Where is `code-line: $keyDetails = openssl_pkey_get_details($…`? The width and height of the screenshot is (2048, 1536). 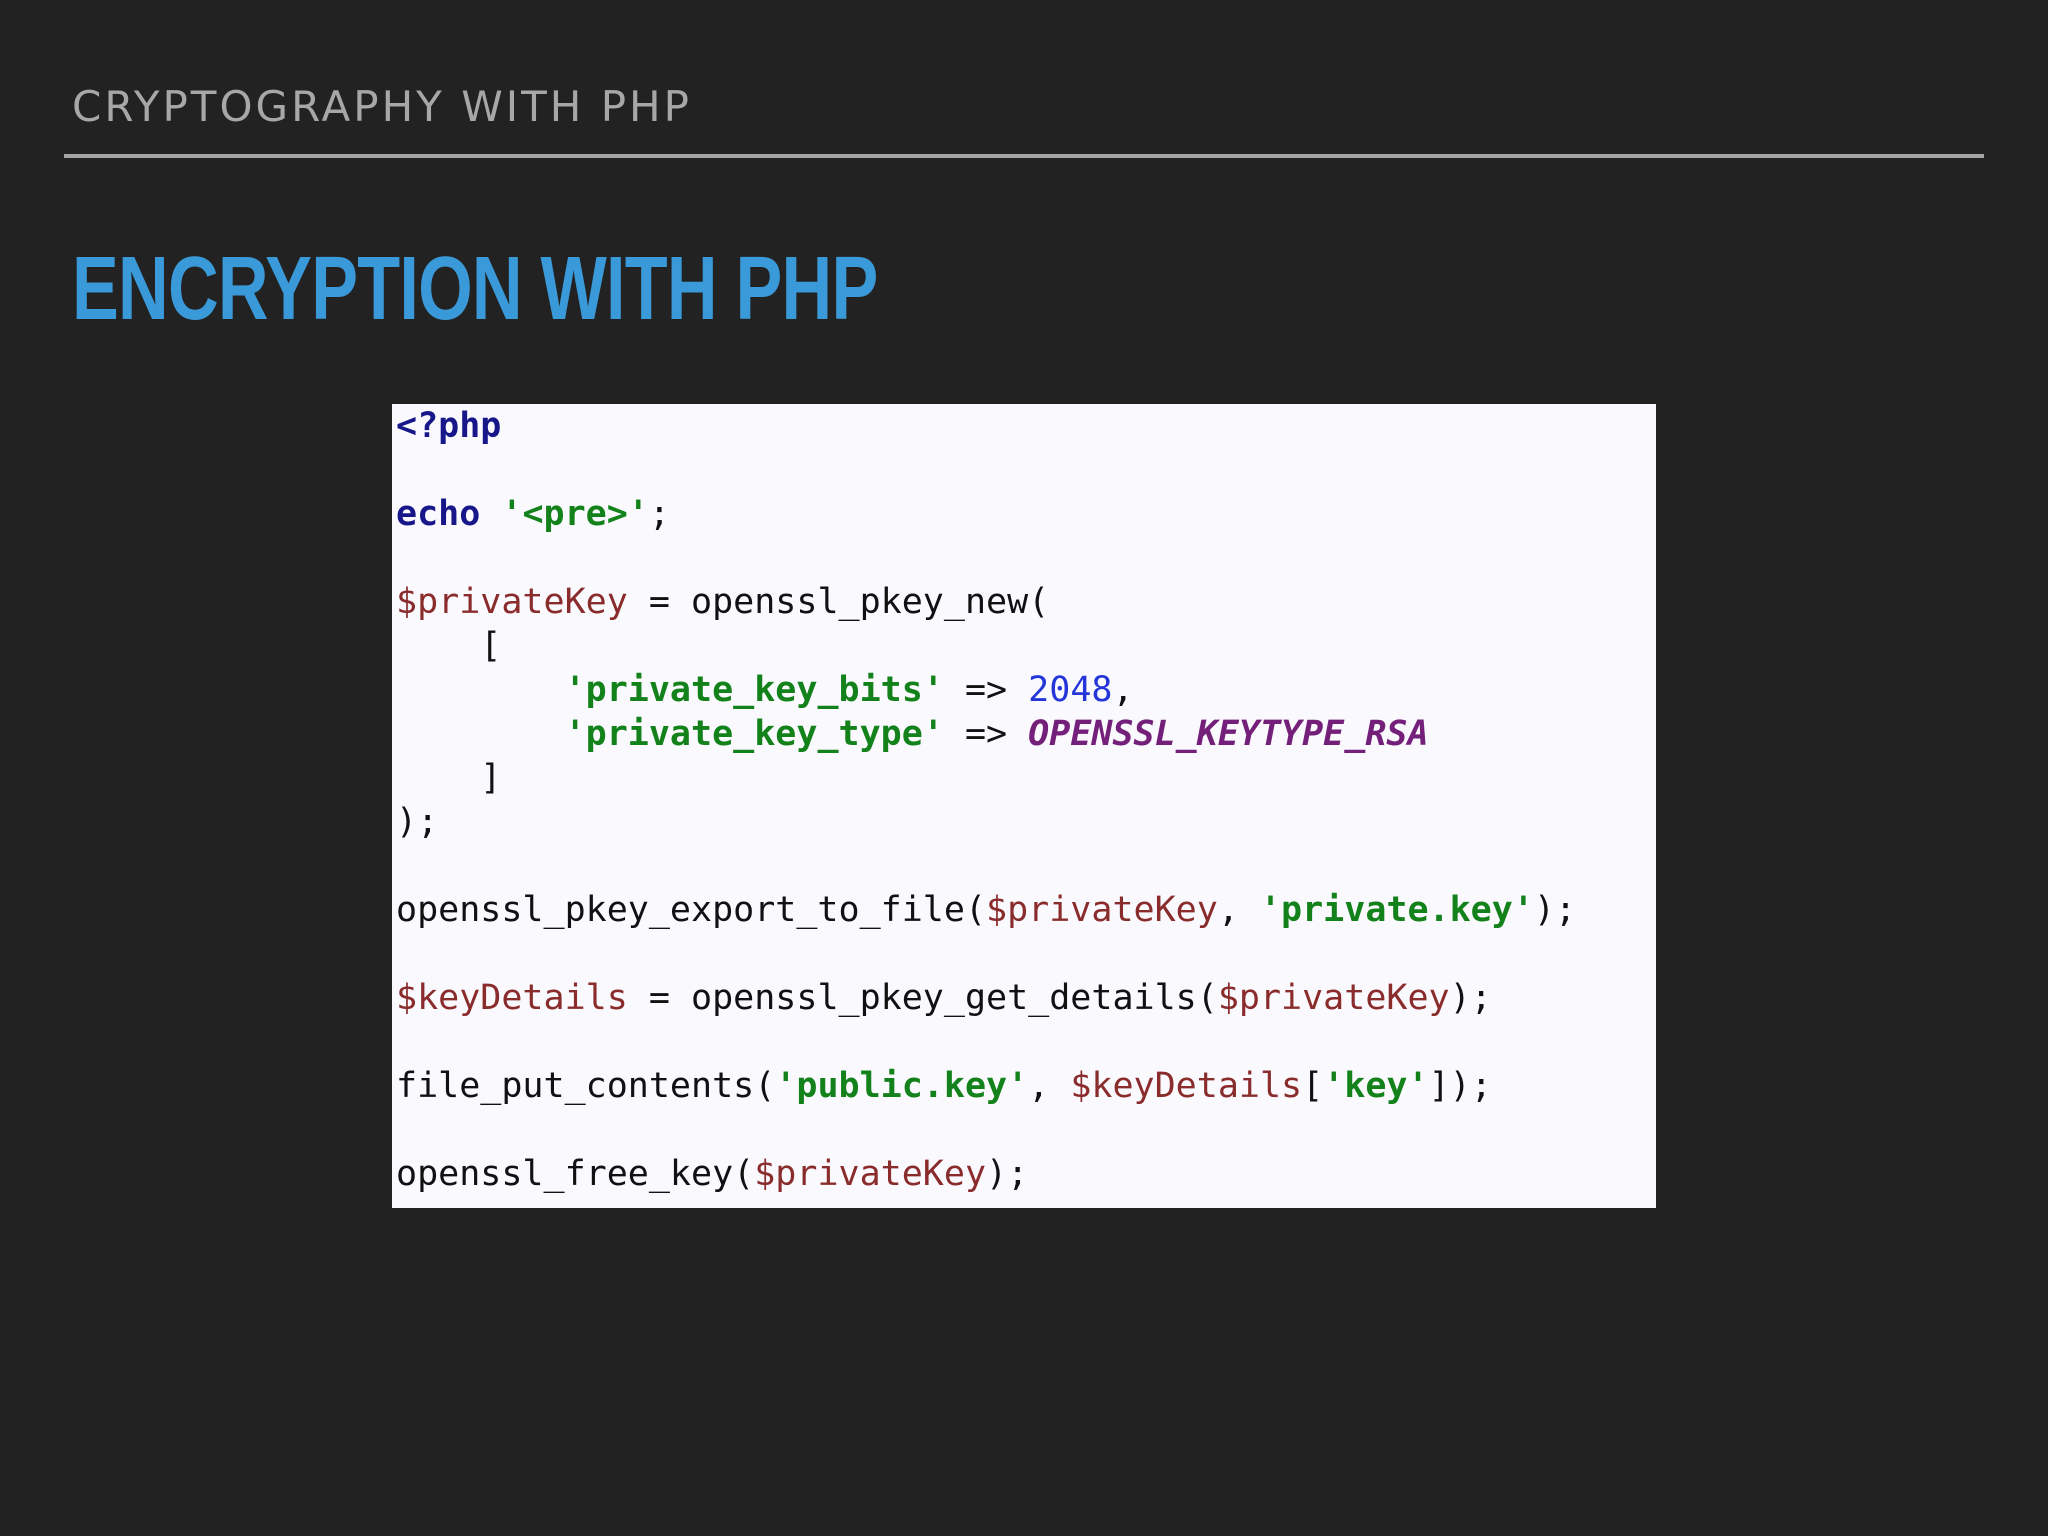 code-line: $keyDetails = openssl_pkey_get_details($… is located at coordinates (986, 998).